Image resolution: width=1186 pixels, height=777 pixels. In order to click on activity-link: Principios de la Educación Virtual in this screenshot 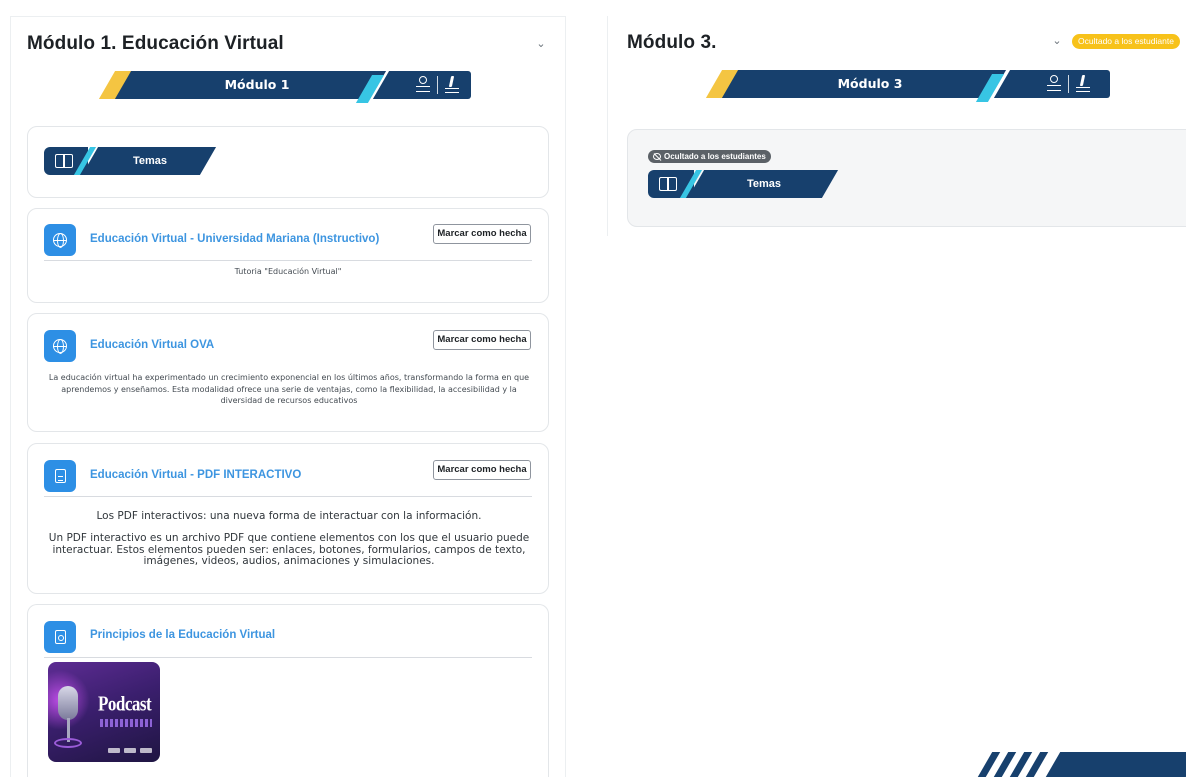, I will do `click(182, 635)`.